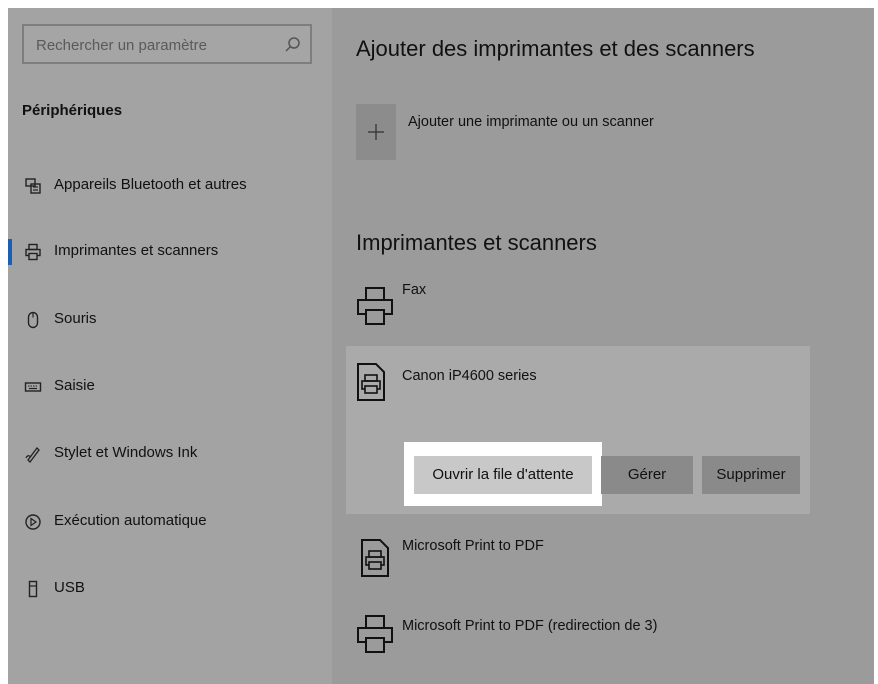 The image size is (878, 684). Describe the element at coordinates (531, 122) in the screenshot. I see `add-printer-label: Ajouter une imprimante ou un scanner` at that location.